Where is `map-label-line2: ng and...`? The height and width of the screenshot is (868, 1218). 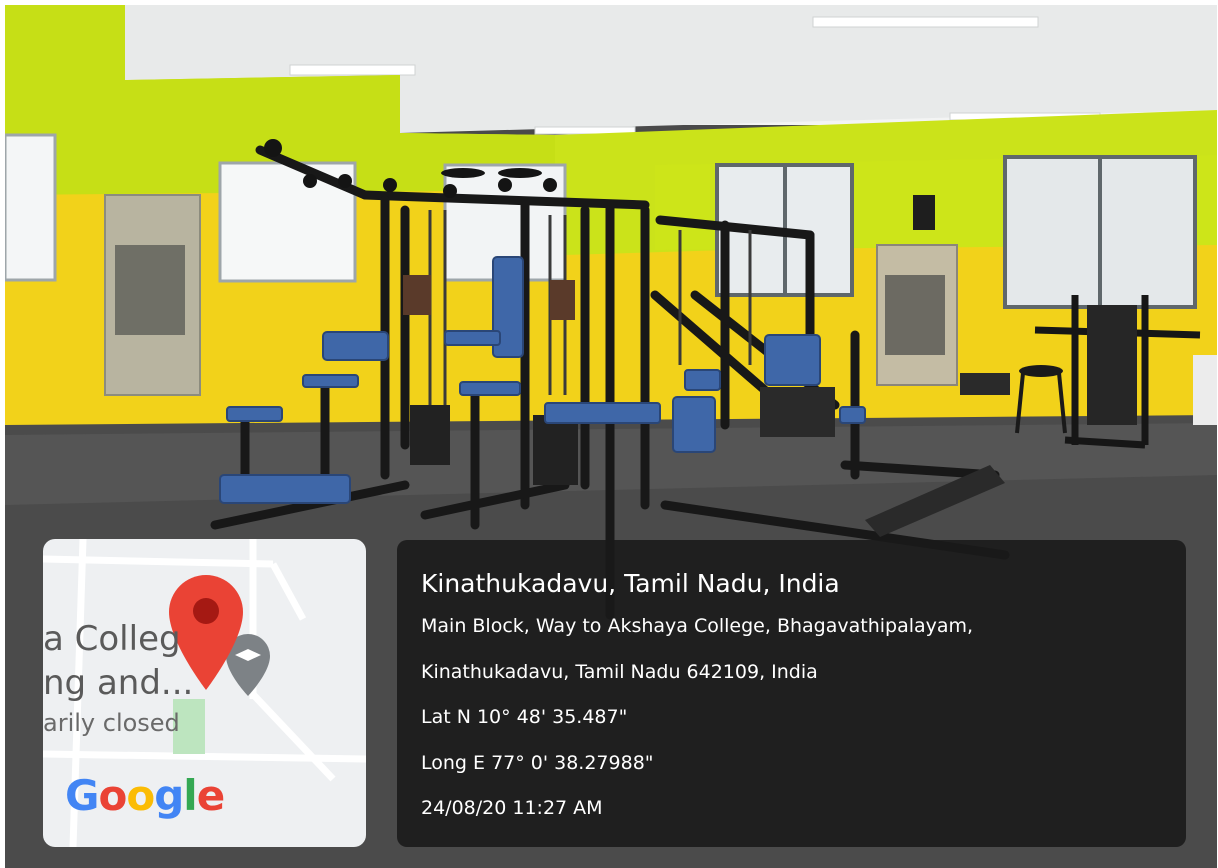 map-label-line2: ng and... is located at coordinates (118, 683).